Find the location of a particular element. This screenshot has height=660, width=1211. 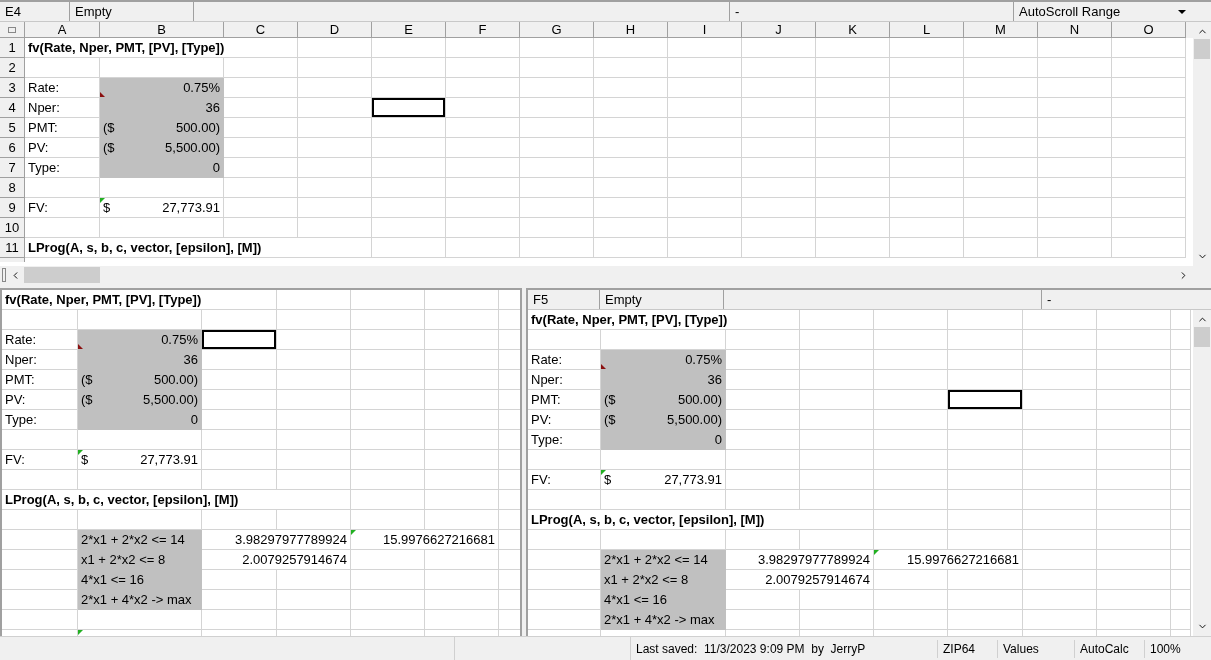

cell-content-field: Empty is located at coordinates (662, 300).